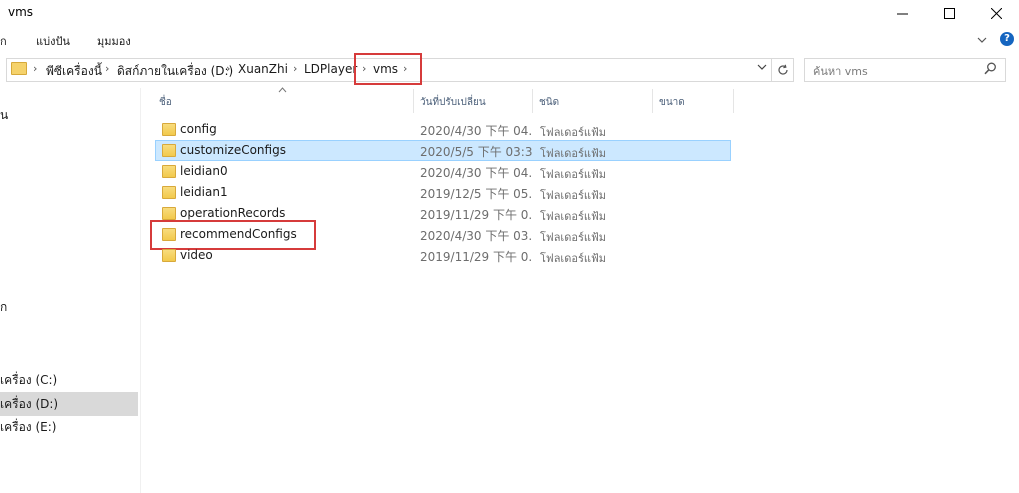 The image size is (1019, 493). What do you see at coordinates (388, 69) in the screenshot?
I see `highlight-box-vms` at bounding box center [388, 69].